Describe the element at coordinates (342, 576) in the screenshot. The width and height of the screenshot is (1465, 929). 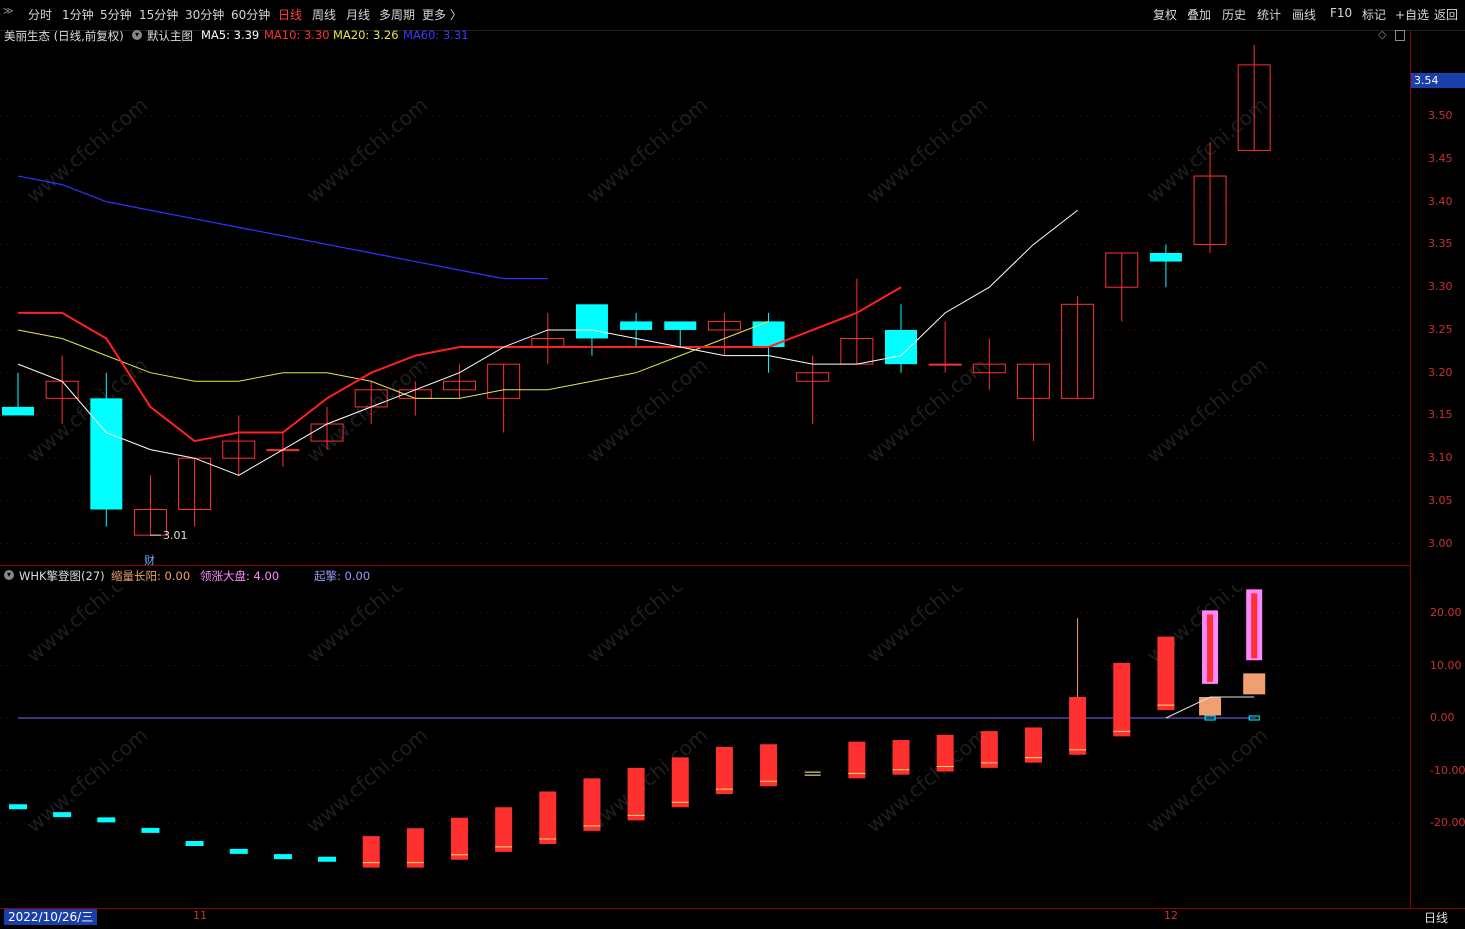
I see `indicator-value-3: 起擎: 0.00` at that location.